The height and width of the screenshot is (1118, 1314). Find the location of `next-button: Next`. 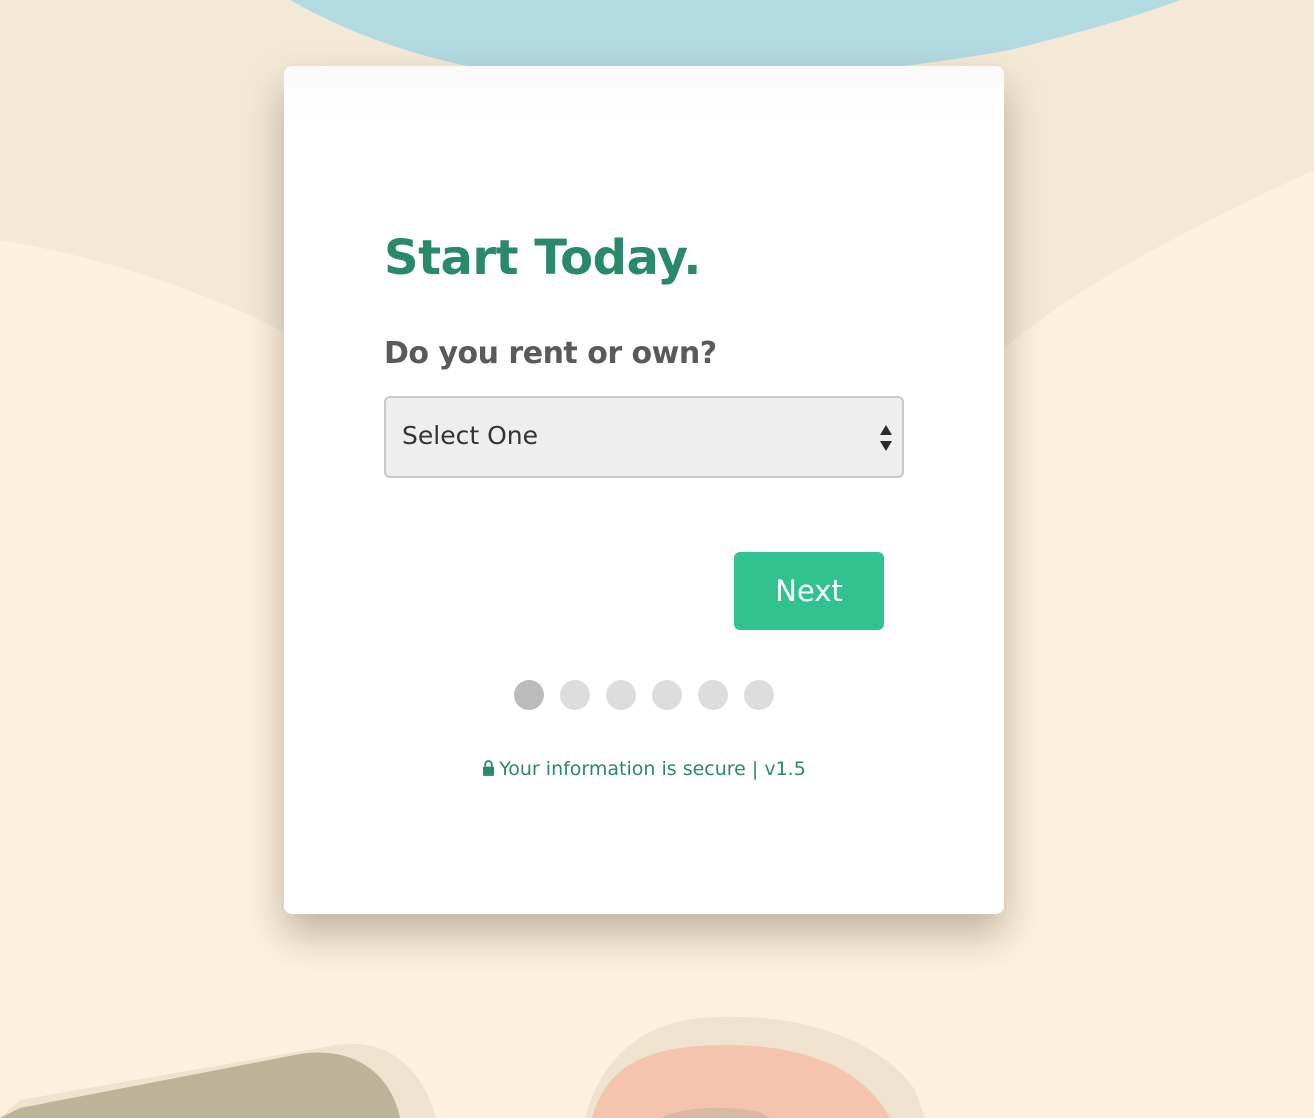

next-button: Next is located at coordinates (809, 591).